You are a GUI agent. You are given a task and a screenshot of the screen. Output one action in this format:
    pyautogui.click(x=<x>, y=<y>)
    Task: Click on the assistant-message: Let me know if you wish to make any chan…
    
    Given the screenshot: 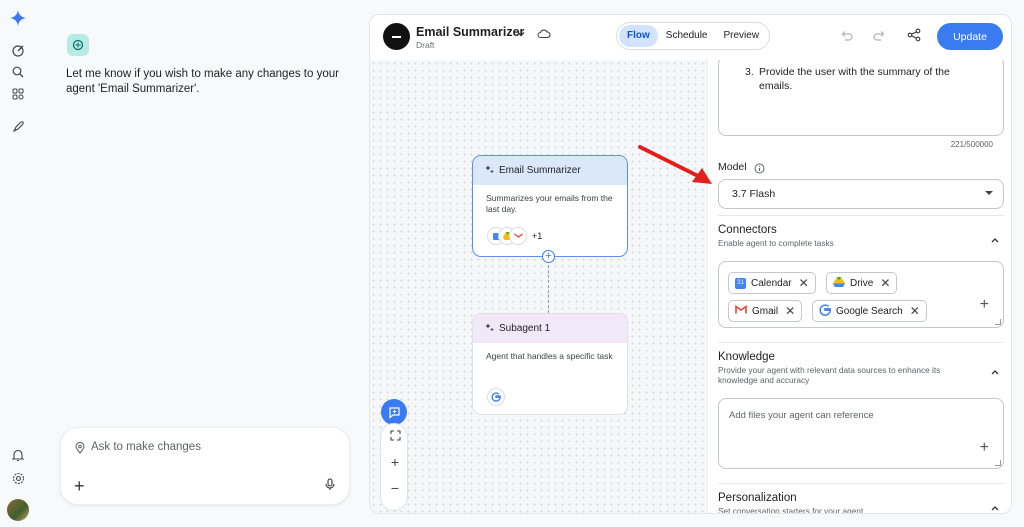 What is the action you would take?
    pyautogui.click(x=202, y=81)
    